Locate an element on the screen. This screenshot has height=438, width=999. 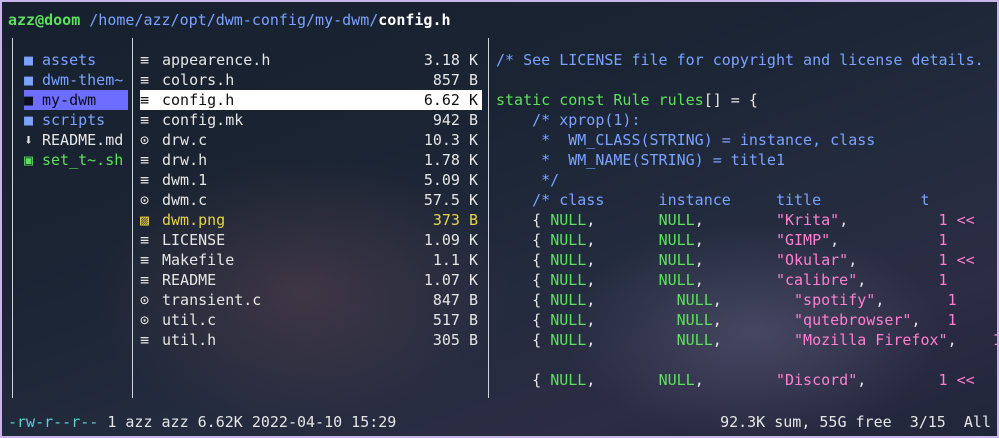
file-row: ≡ LICENSE 1.09 K is located at coordinates (311, 240).